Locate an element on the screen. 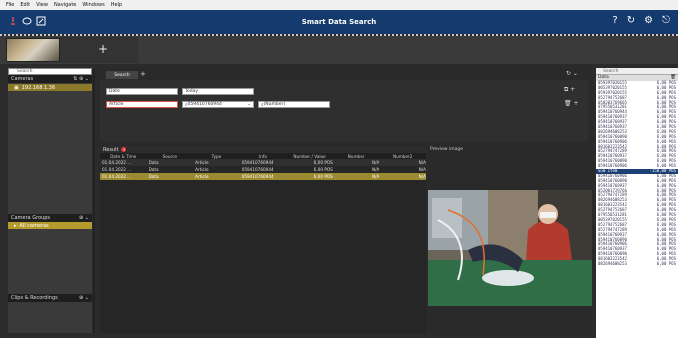 This screenshot has height=338, width=678. tab-search: Search is located at coordinates (122, 75).